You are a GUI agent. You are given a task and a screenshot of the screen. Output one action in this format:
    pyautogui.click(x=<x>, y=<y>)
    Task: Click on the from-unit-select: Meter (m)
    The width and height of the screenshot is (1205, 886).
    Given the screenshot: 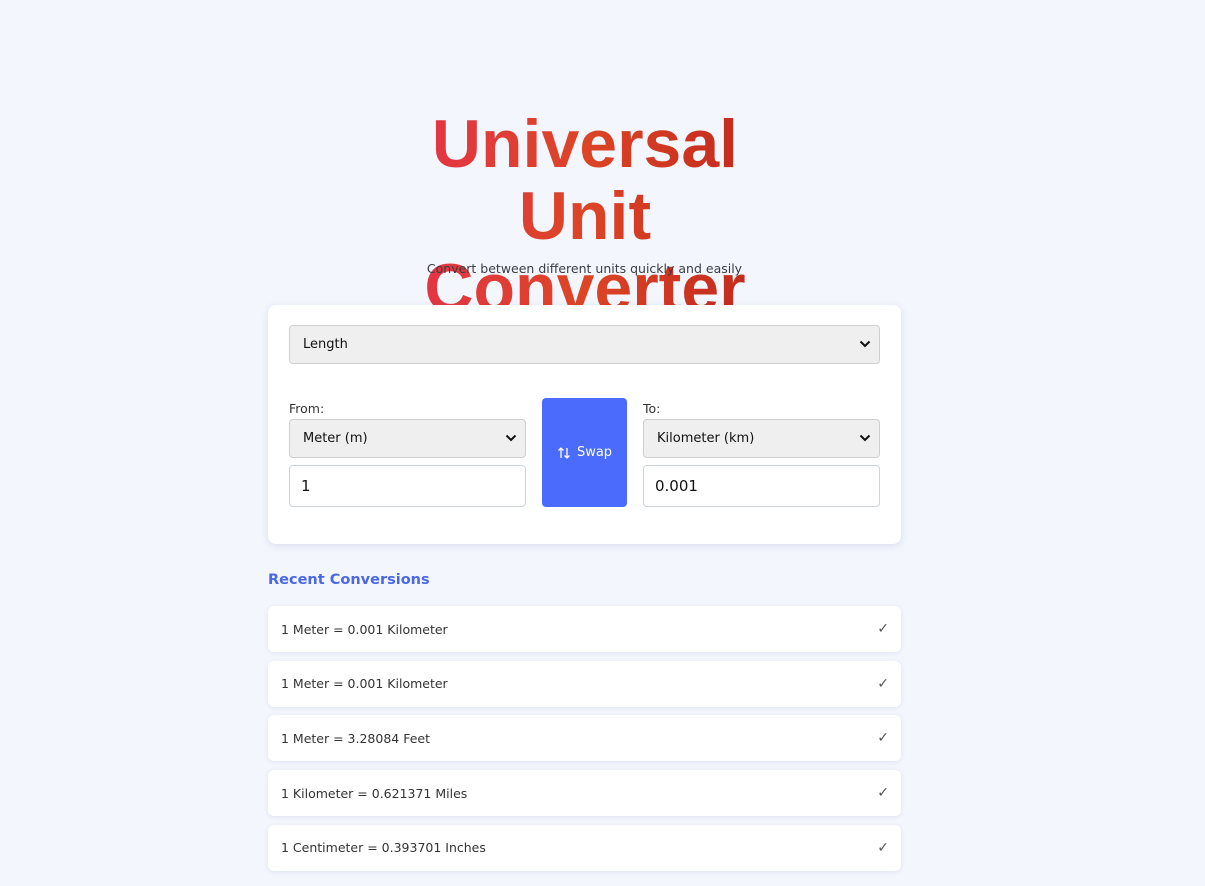 What is the action you would take?
    pyautogui.click(x=407, y=438)
    